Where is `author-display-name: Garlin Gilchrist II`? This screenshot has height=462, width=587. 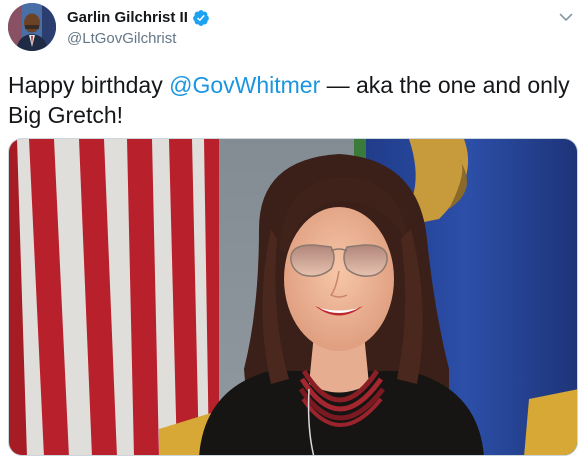
author-display-name: Garlin Gilchrist II is located at coordinates (127, 18).